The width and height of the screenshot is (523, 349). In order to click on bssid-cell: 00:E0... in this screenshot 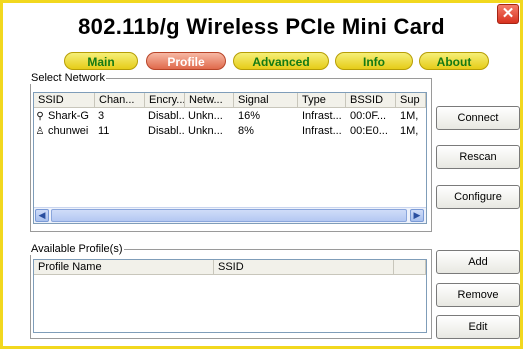, I will do `click(369, 131)`.